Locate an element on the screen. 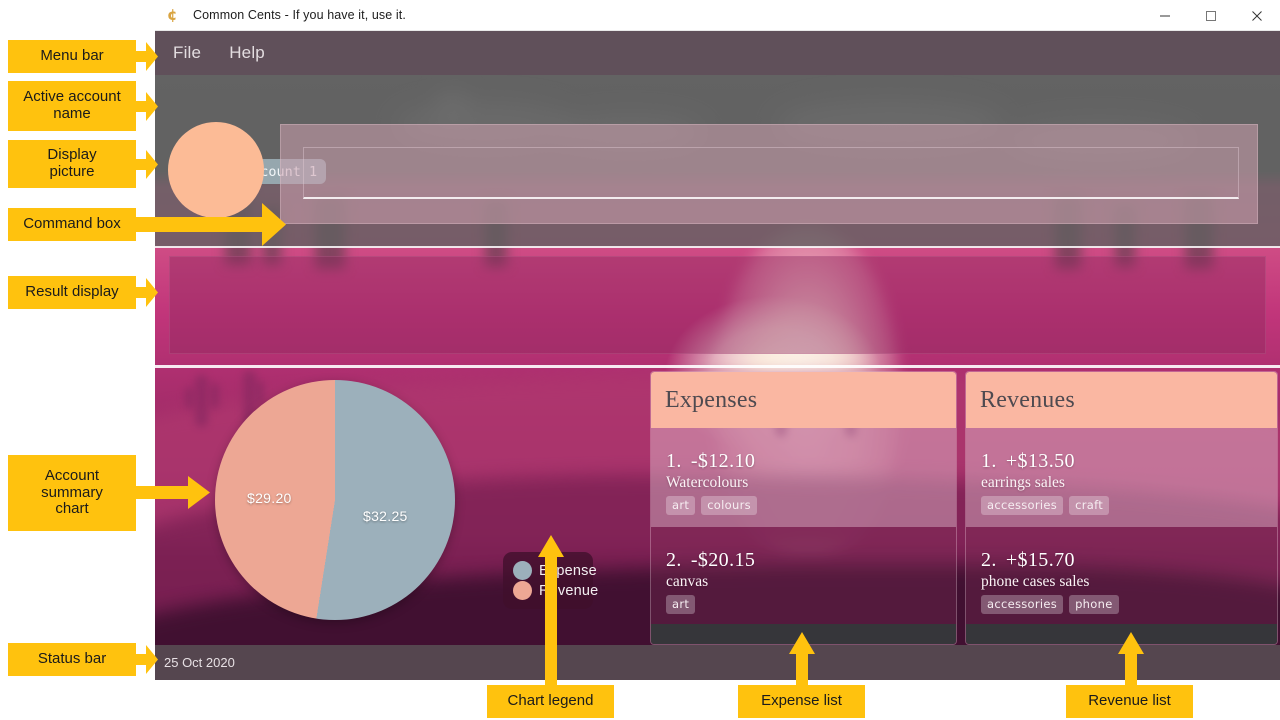 This screenshot has width=1280, height=720. divider-bottom is located at coordinates (717, 366).